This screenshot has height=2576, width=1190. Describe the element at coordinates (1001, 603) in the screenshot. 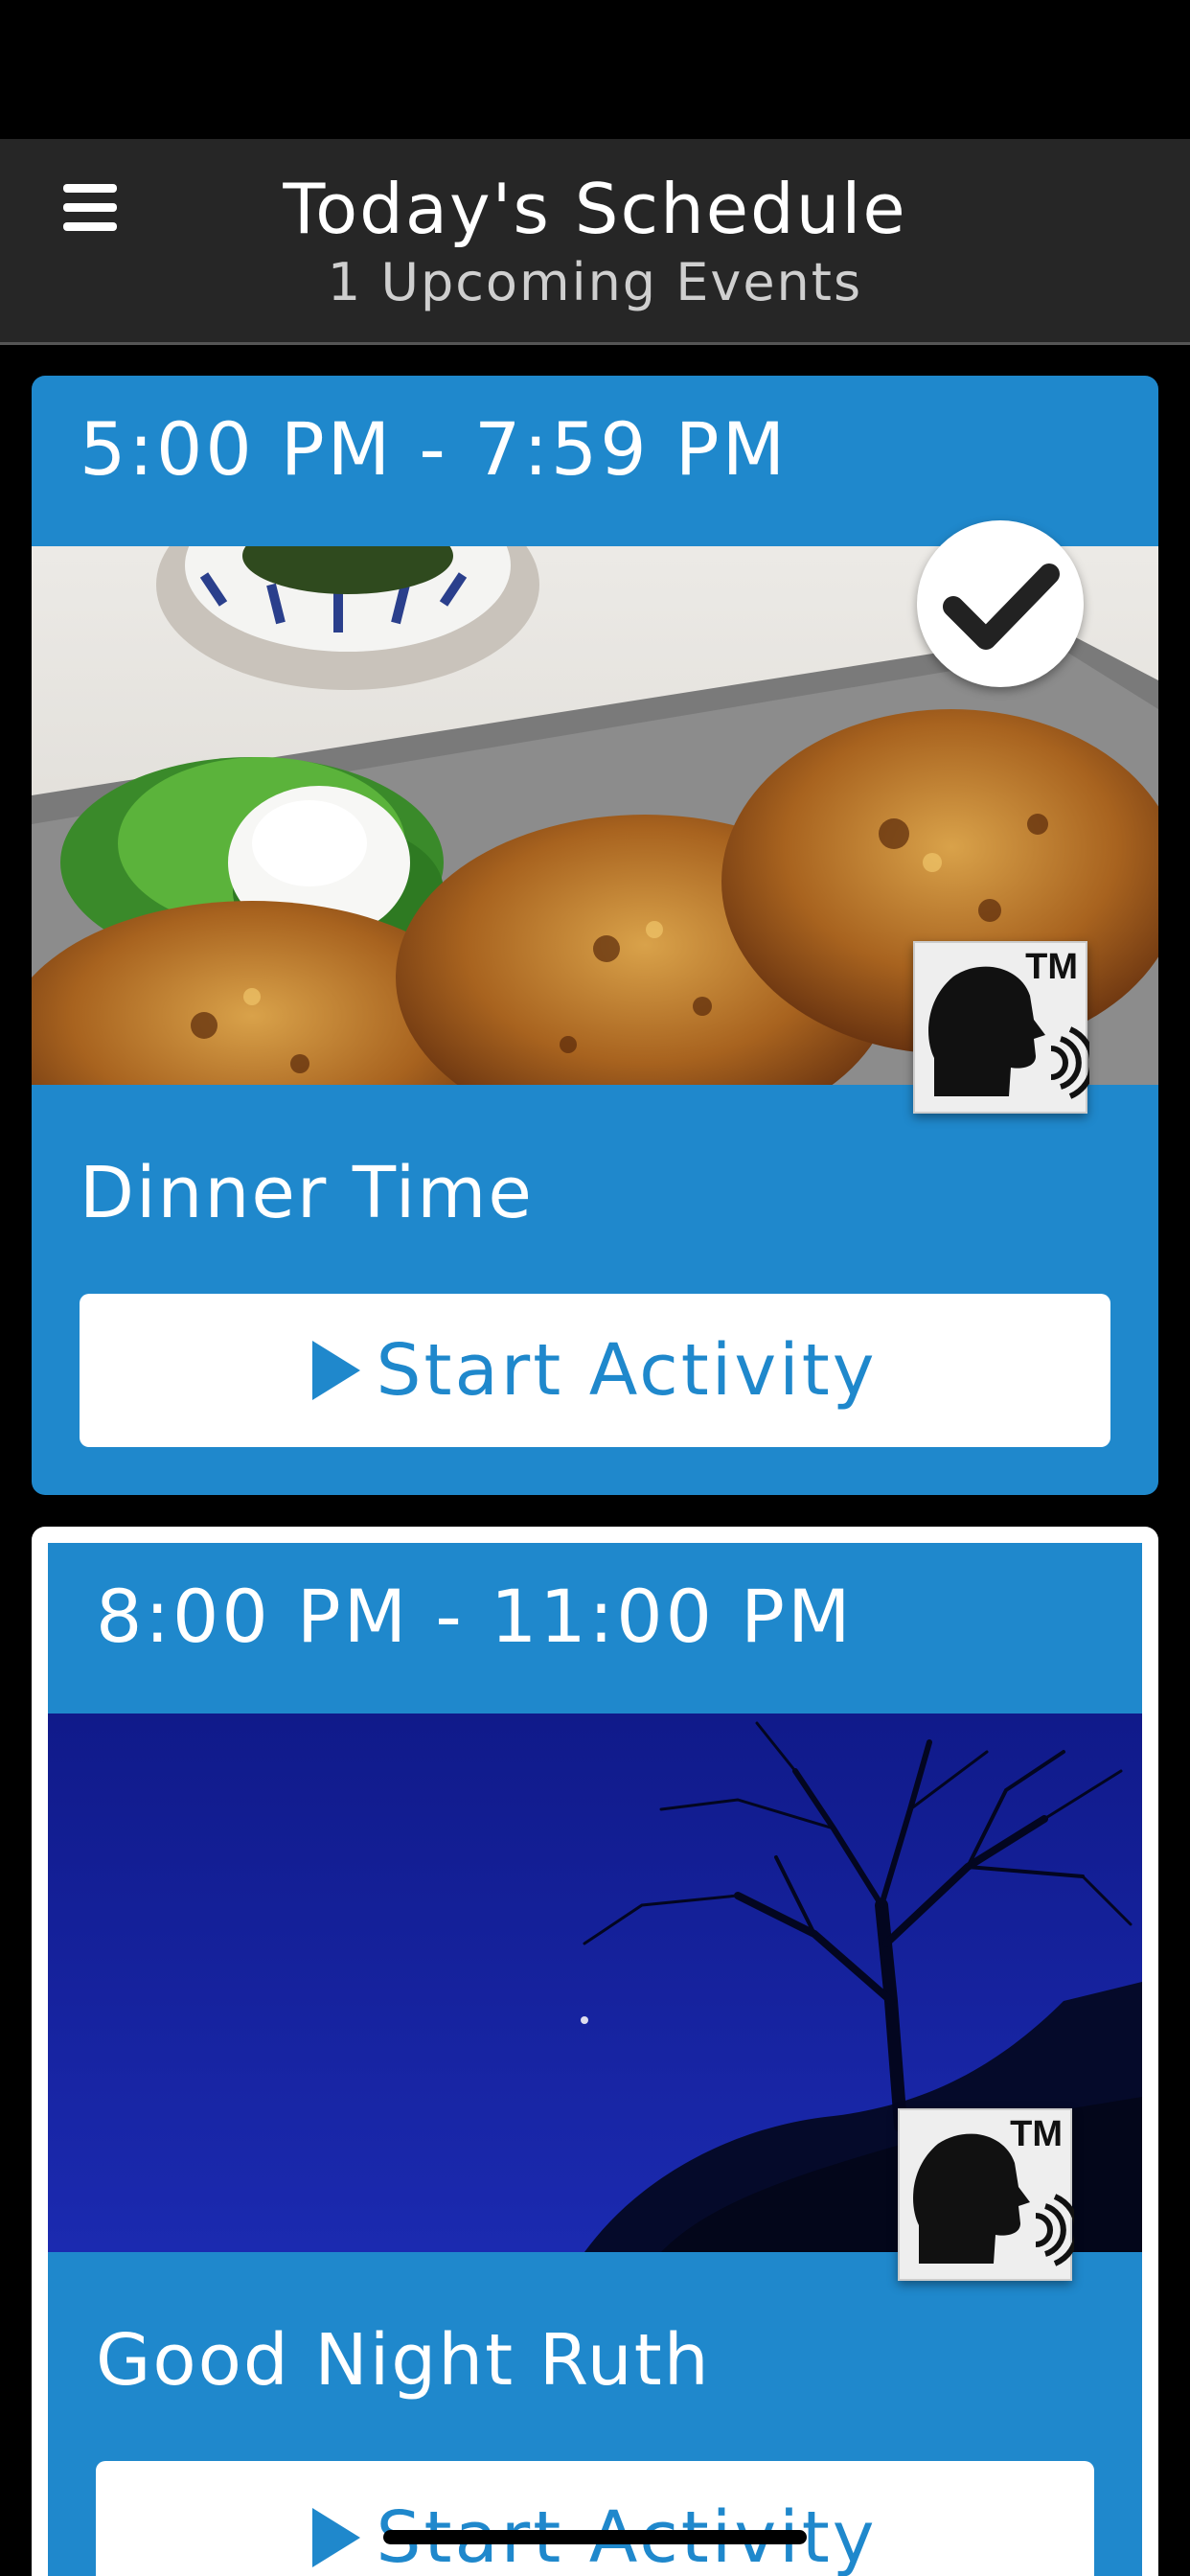

I see `completed-check-icon` at that location.